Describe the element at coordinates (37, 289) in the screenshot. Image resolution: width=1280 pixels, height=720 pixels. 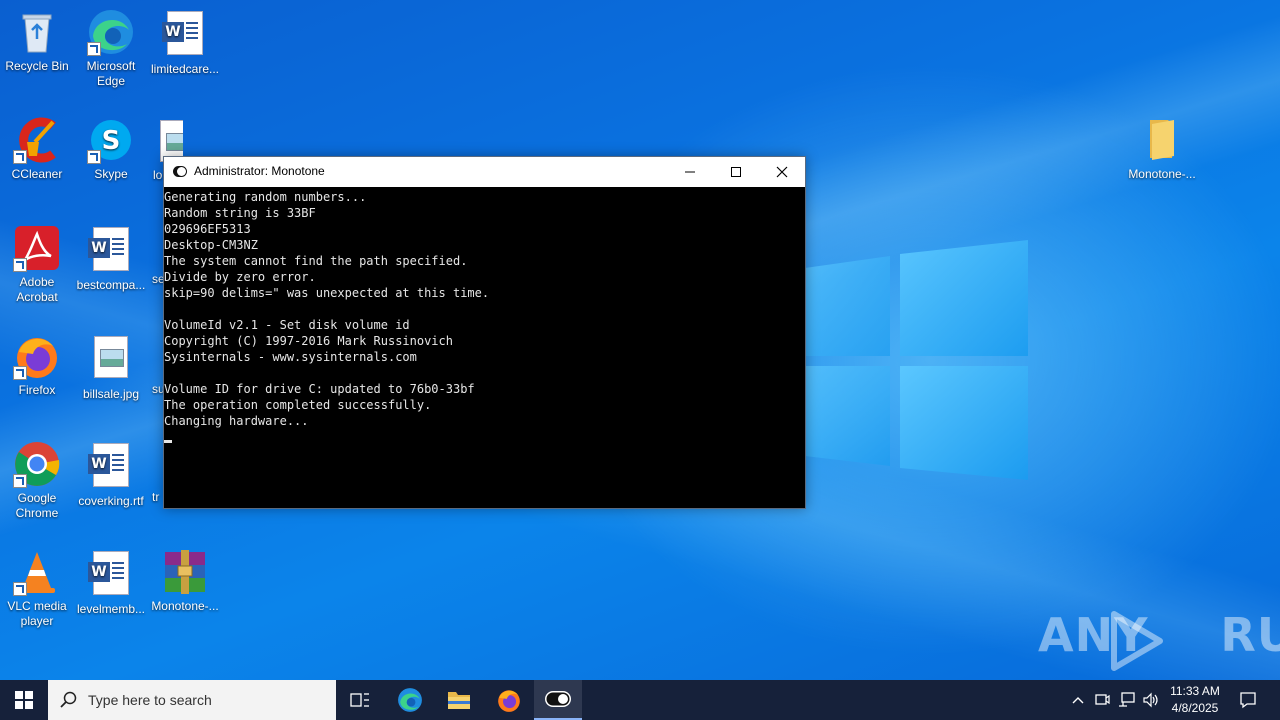
I see `desktop-icon-label: Adobe Acrobat` at that location.